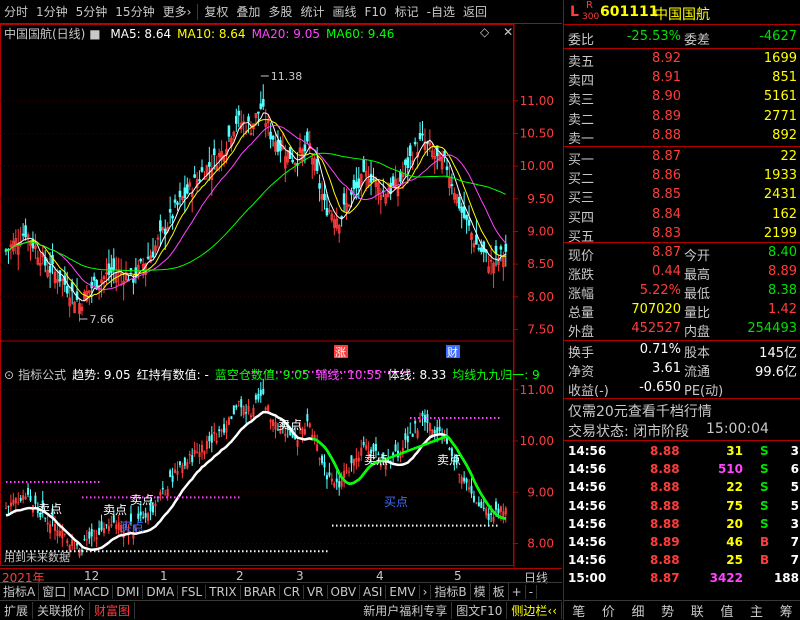 This screenshot has height=620, width=800. I want to click on bid-row: 买二 8.86 1933, so click(682, 177).